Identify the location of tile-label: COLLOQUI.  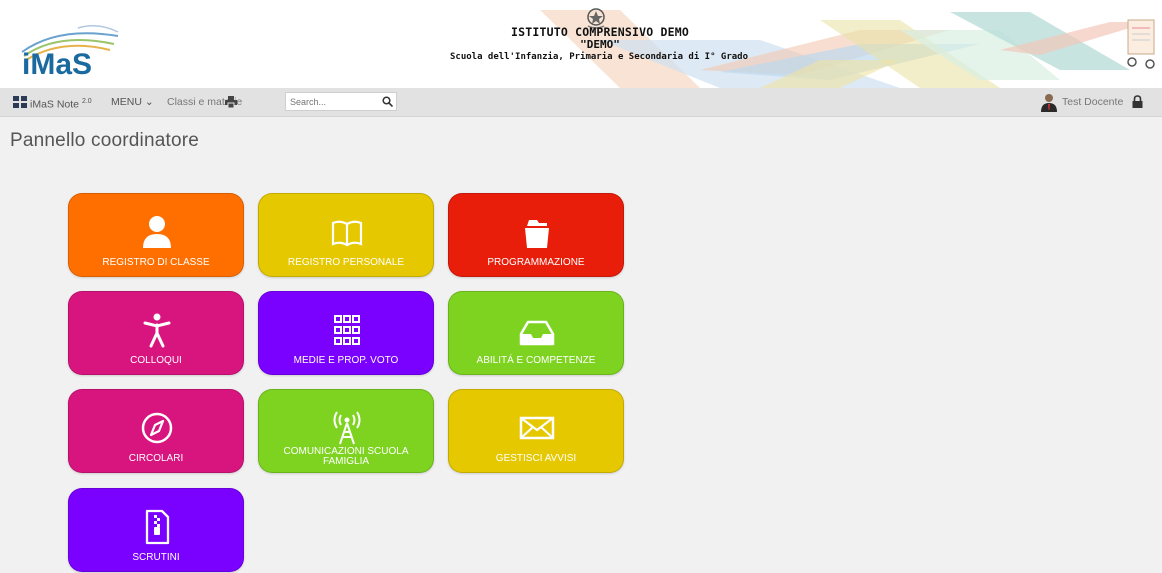
(156, 360).